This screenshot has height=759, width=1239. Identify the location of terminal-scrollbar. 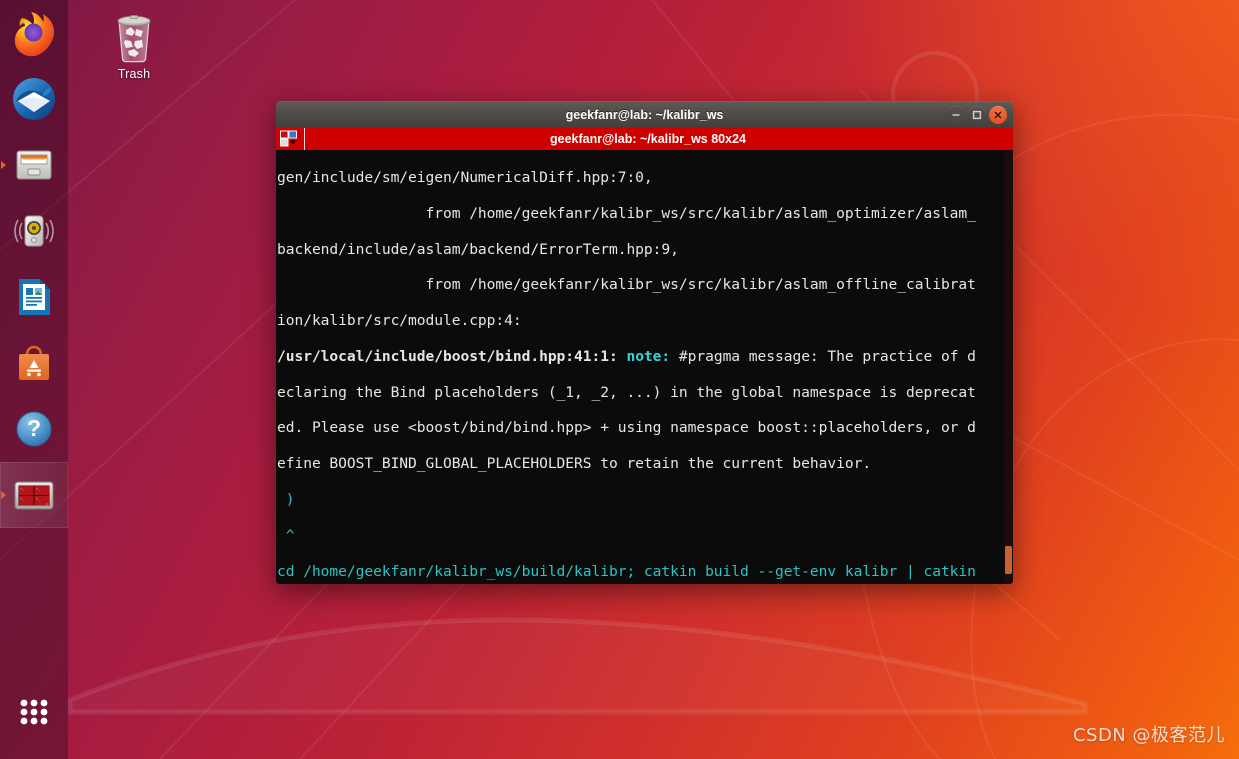
(1008, 367).